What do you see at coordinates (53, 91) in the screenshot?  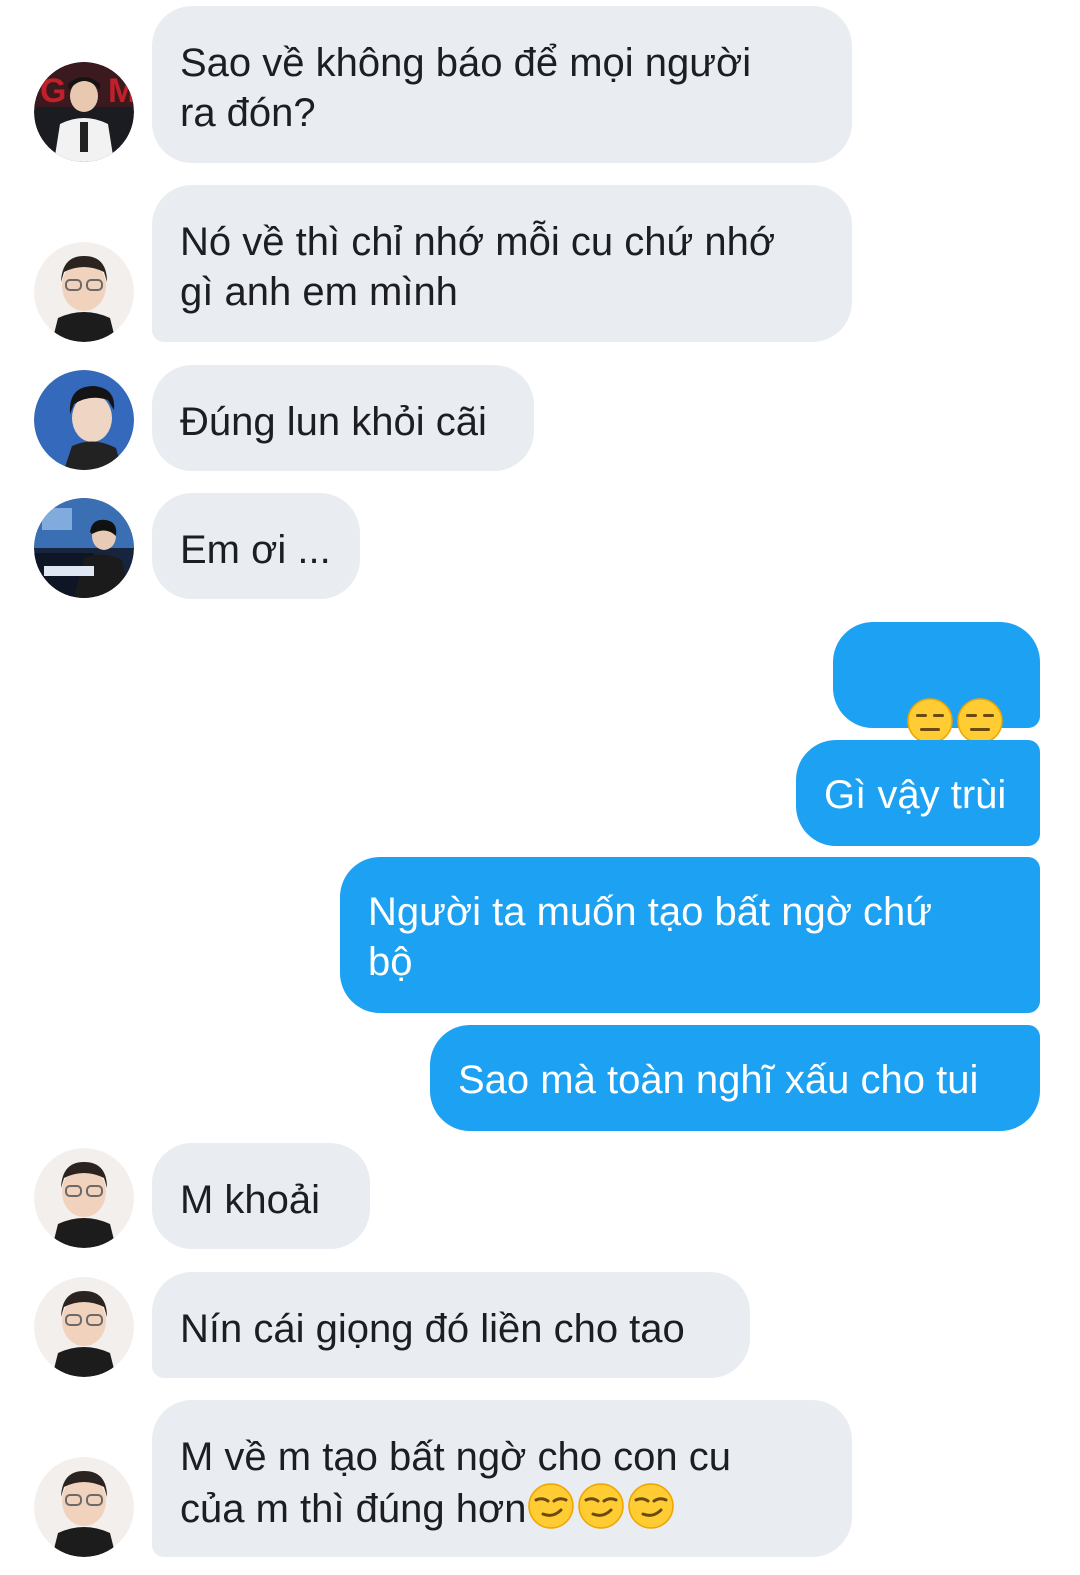 I see `svg-text: G` at bounding box center [53, 91].